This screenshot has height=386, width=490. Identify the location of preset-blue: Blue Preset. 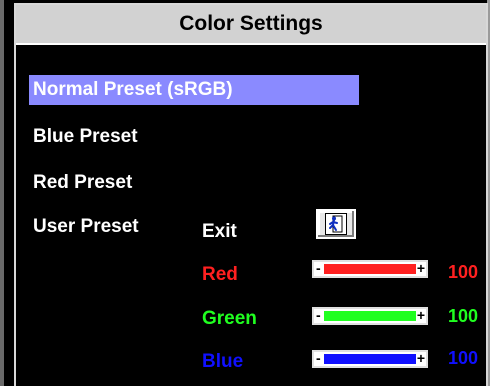
(83, 137).